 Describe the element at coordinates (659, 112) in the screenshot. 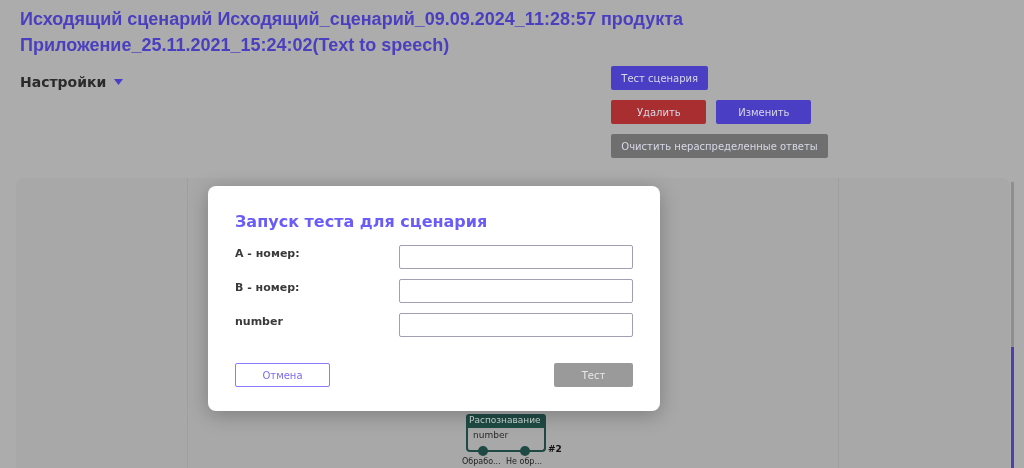

I see `delete-button: Удалить` at that location.